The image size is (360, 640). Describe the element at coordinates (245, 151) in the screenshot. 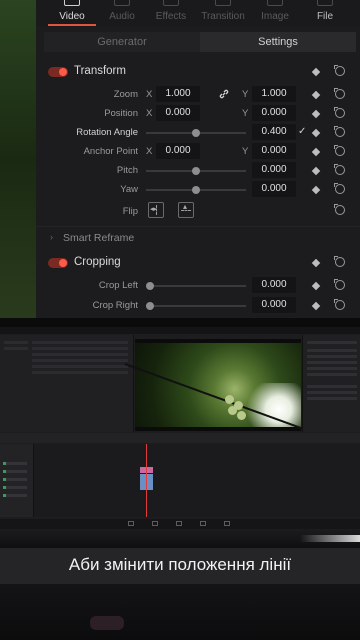

I see `anchor-y-axis-label: Y` at that location.